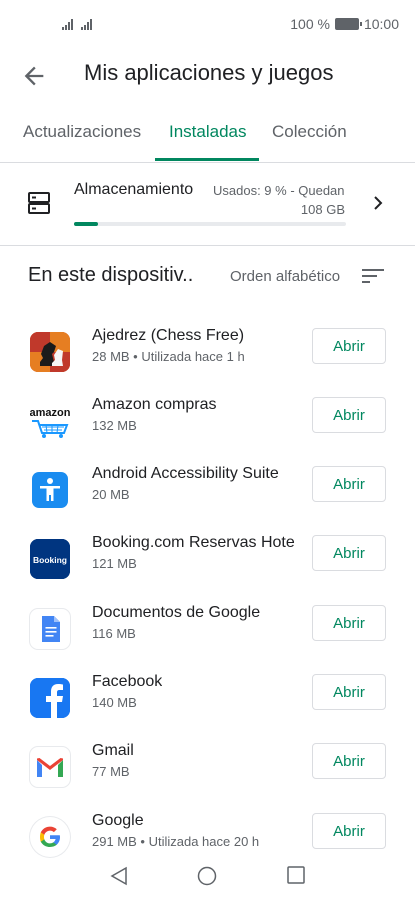 Image resolution: width=415 pixels, height=900 pixels. I want to click on gmail-icon, so click(50, 767).